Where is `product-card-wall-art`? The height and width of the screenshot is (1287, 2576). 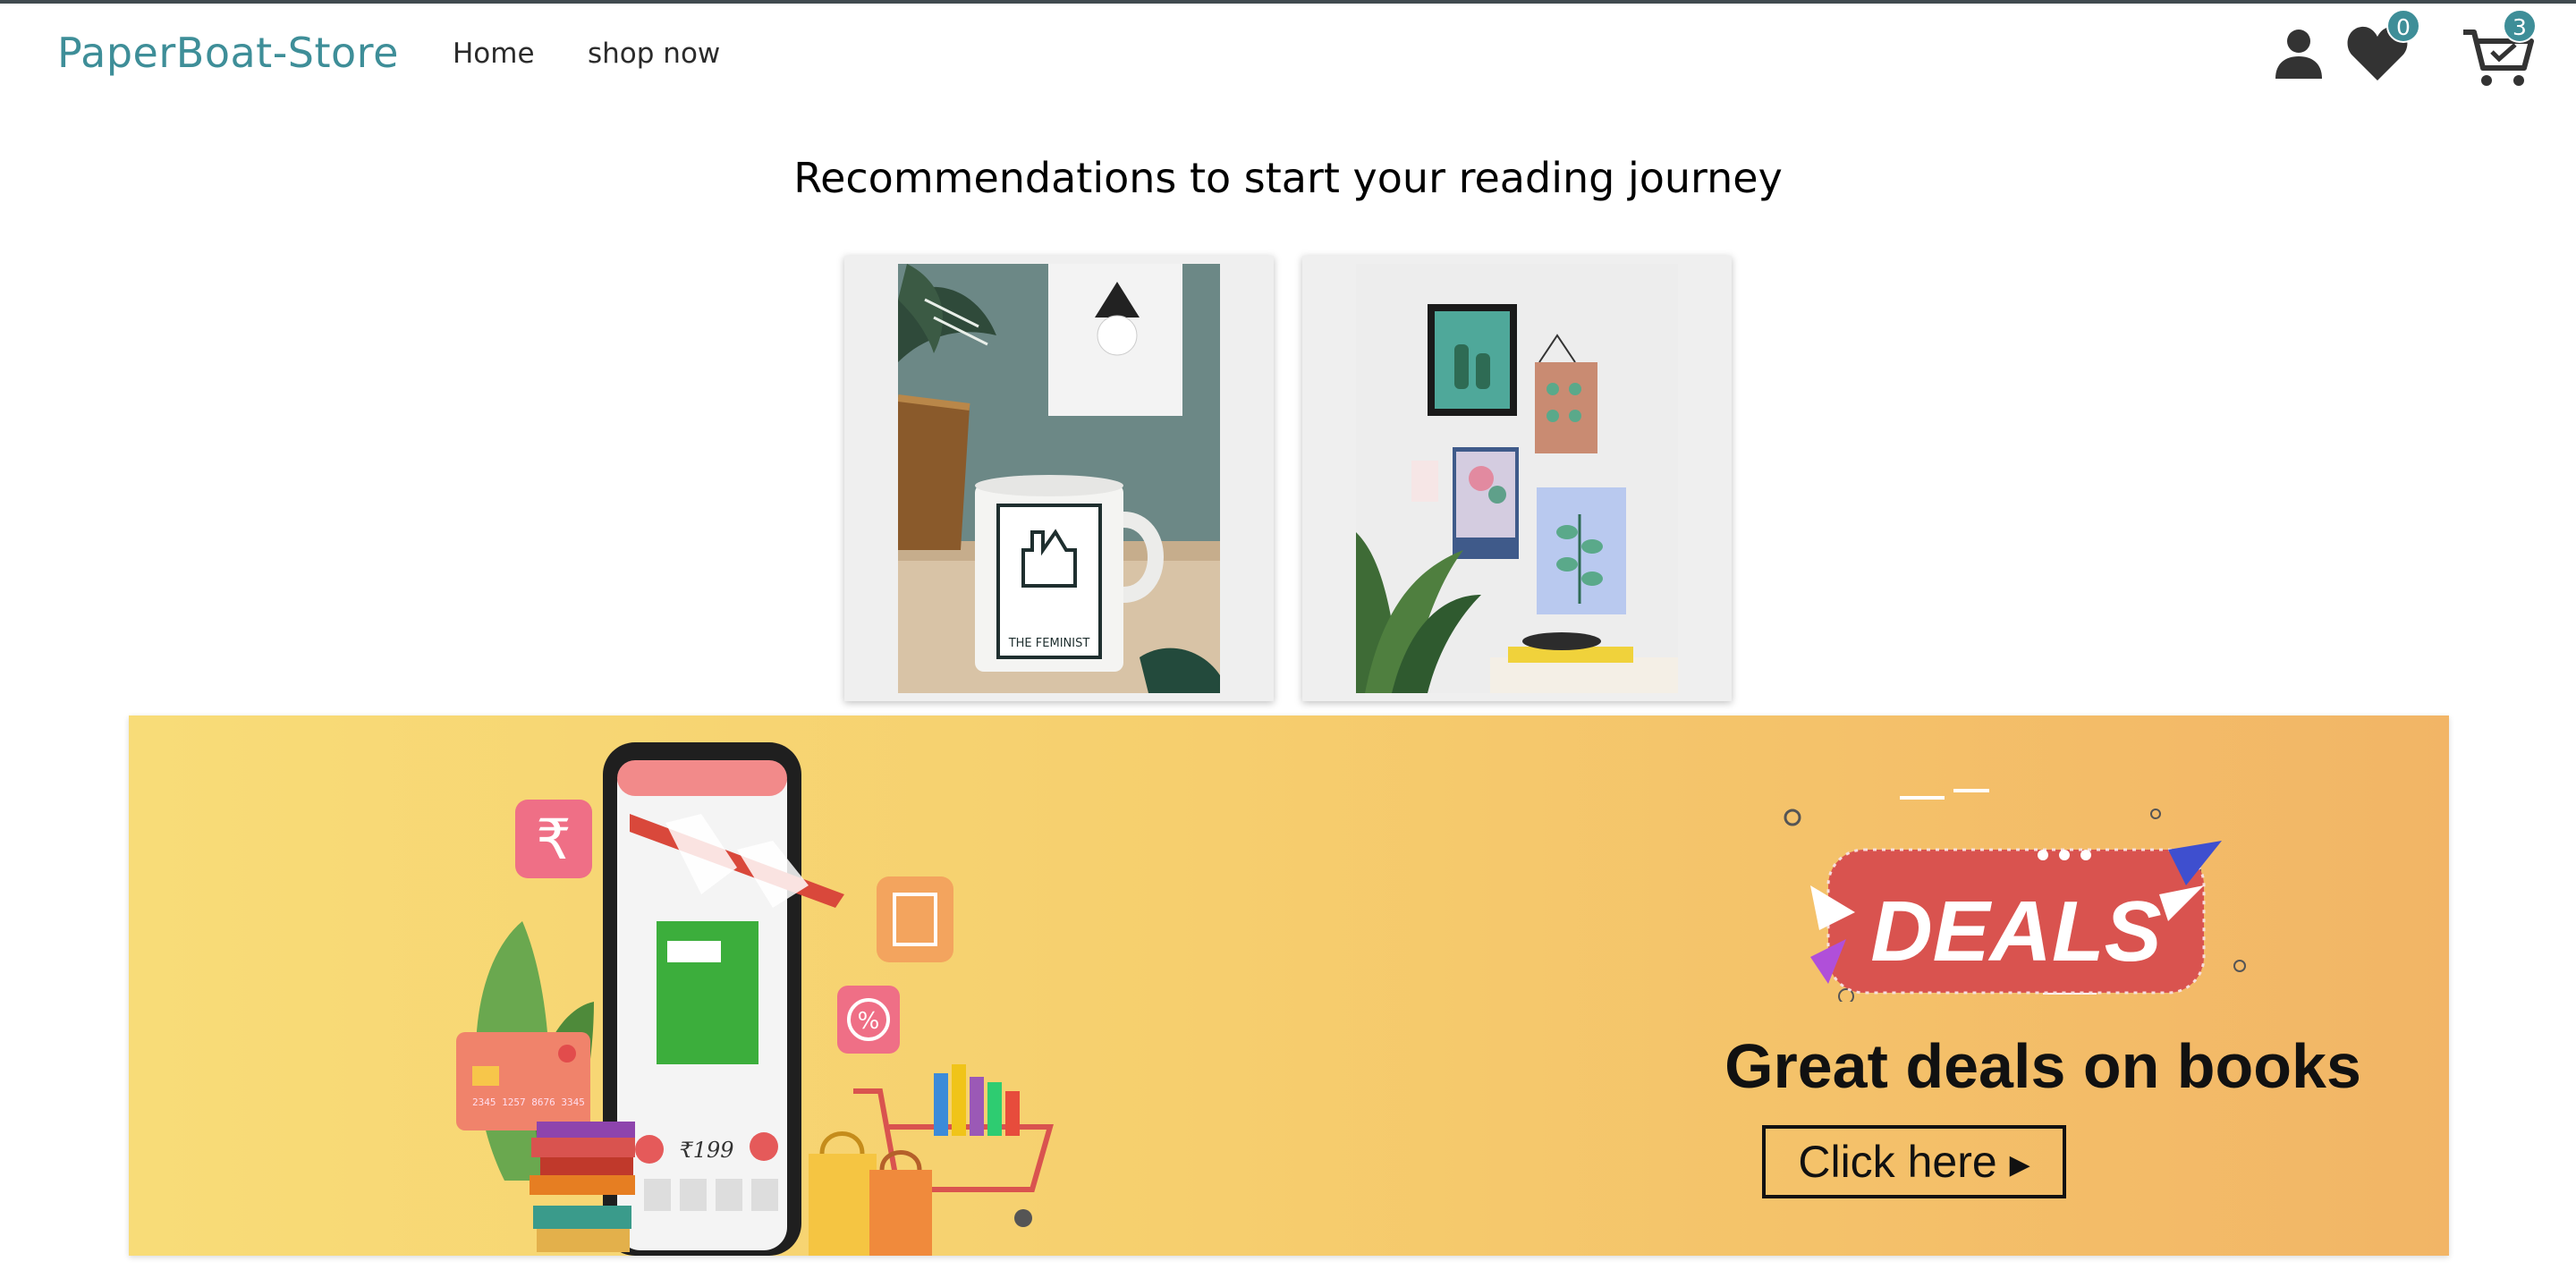 product-card-wall-art is located at coordinates (1517, 478).